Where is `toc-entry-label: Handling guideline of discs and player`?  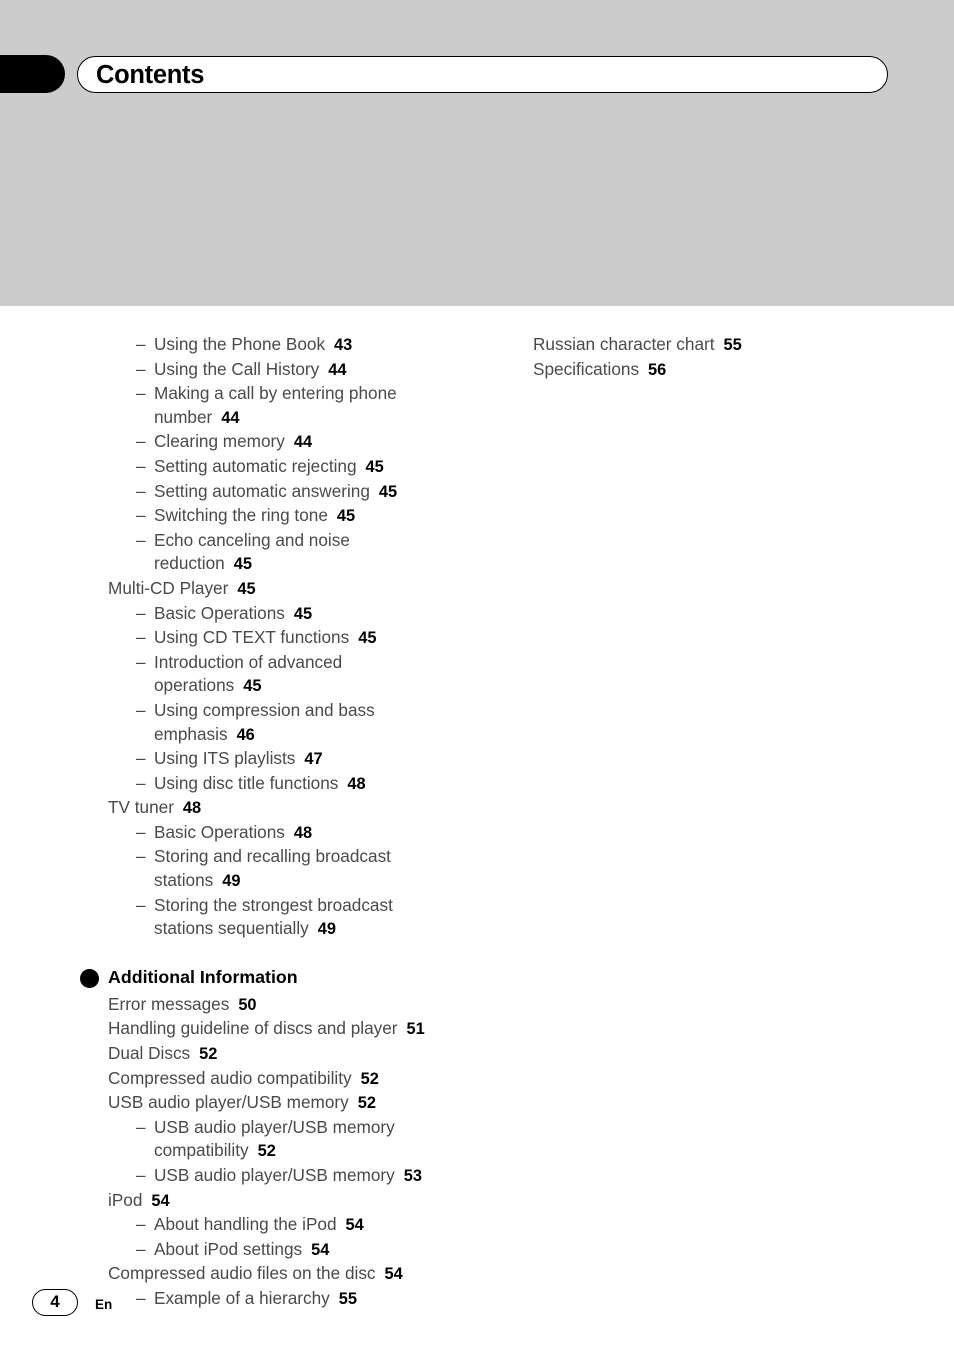 toc-entry-label: Handling guideline of discs and player is located at coordinates (253, 1028).